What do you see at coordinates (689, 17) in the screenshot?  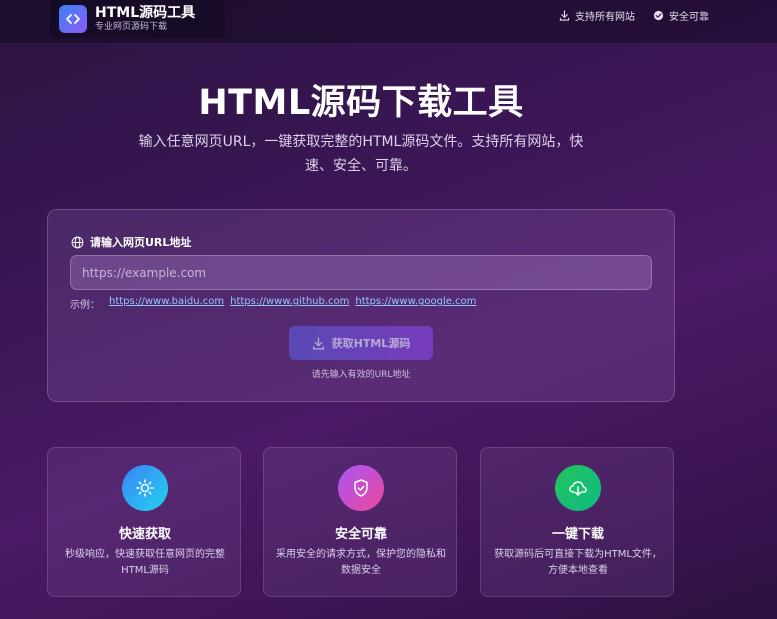 I see `nav-label: 安全可靠` at bounding box center [689, 17].